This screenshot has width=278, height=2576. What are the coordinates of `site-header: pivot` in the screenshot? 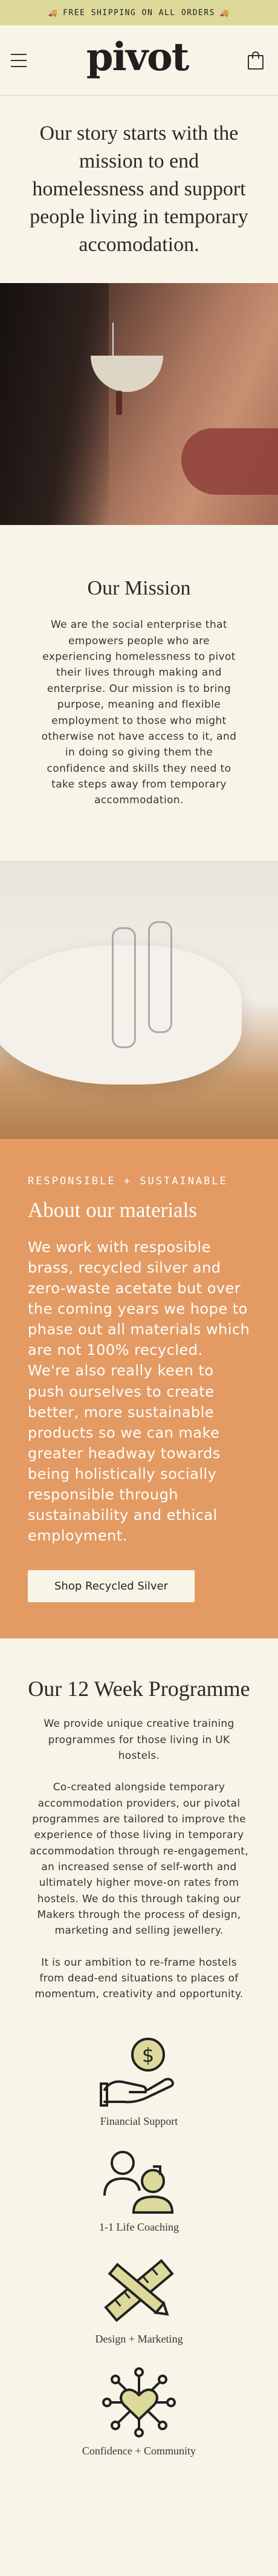 It's located at (139, 60).